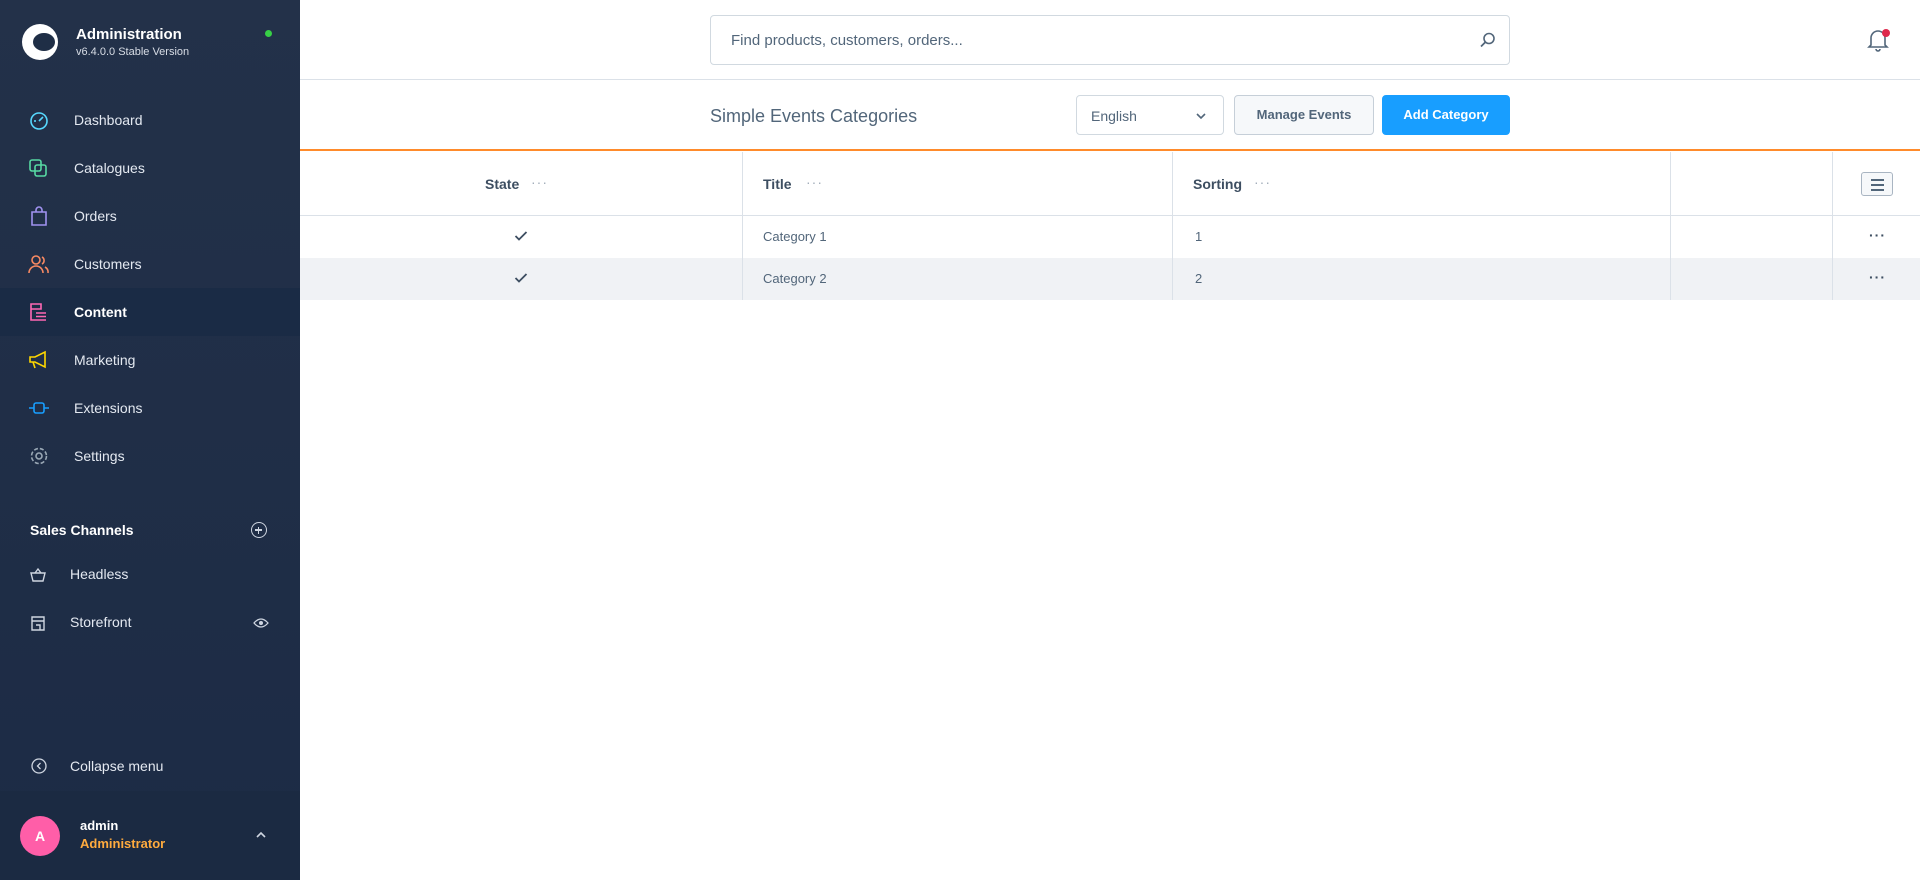  Describe the element at coordinates (39, 456) in the screenshot. I see `settings-icon` at that location.